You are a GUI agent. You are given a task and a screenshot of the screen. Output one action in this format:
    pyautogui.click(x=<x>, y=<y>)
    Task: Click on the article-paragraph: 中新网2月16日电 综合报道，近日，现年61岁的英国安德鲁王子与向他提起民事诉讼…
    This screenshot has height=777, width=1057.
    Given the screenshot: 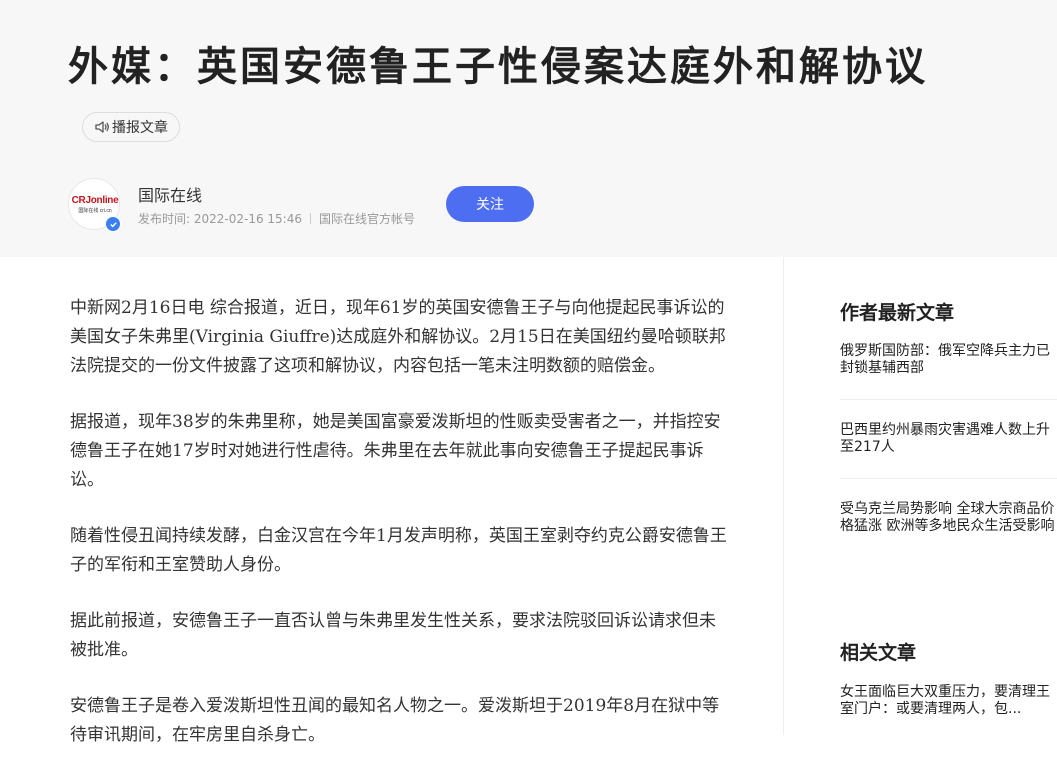 What is the action you would take?
    pyautogui.click(x=398, y=337)
    